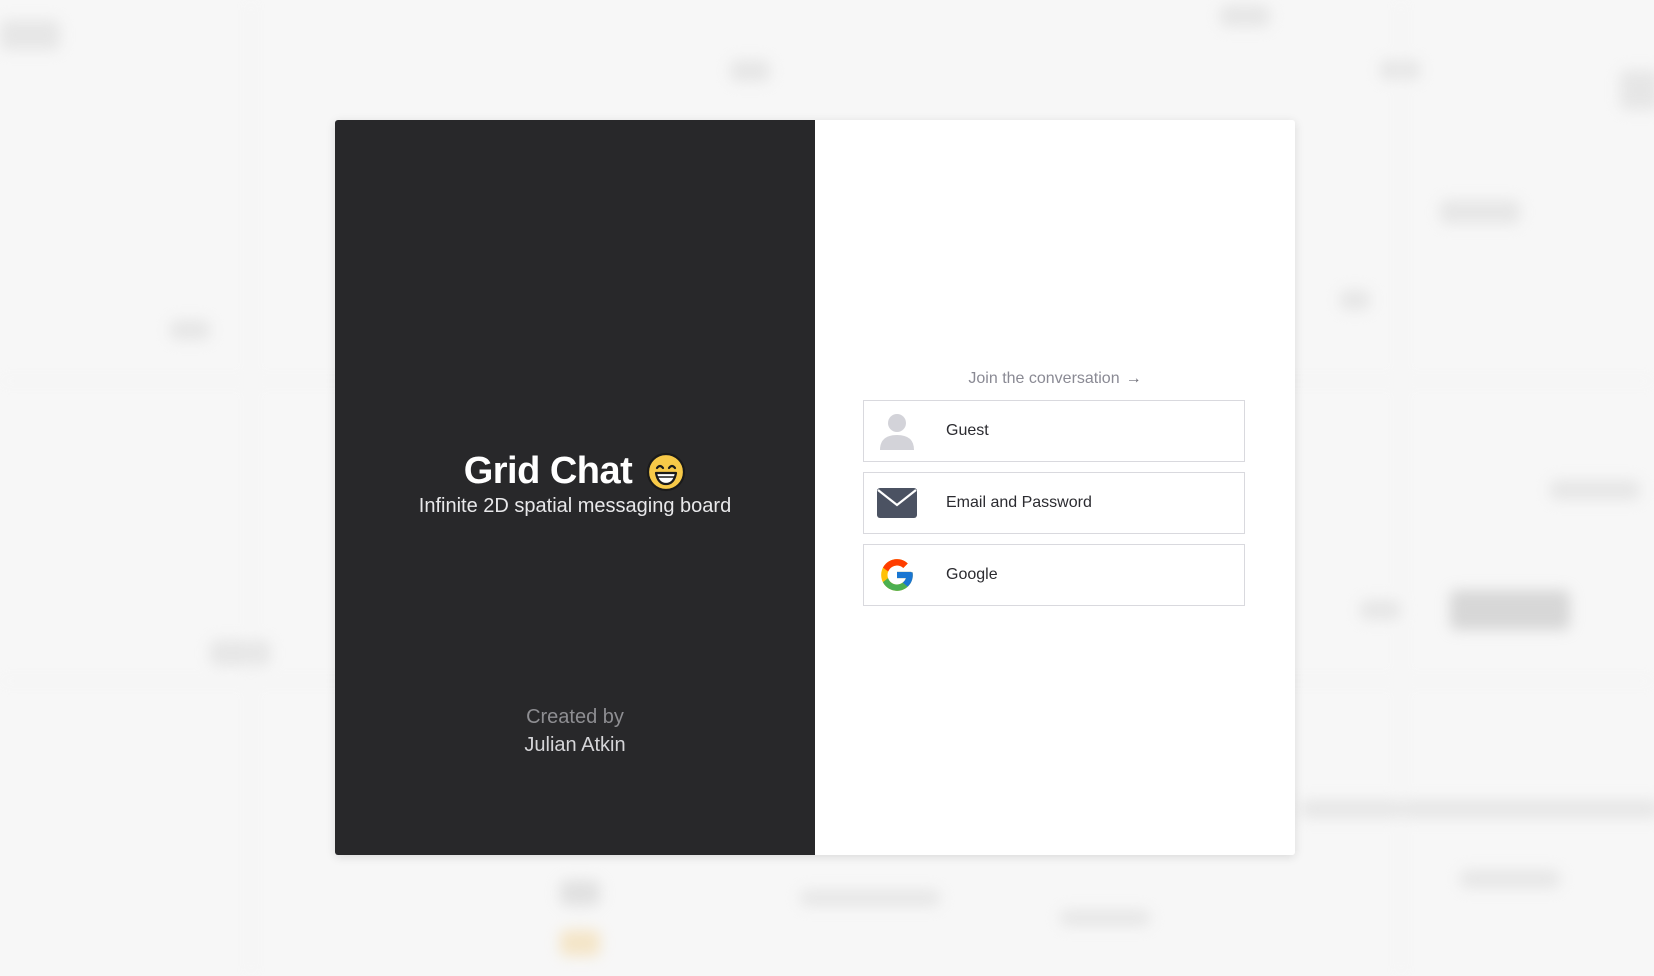  I want to click on email-login-button: Email and Password, so click(1054, 503).